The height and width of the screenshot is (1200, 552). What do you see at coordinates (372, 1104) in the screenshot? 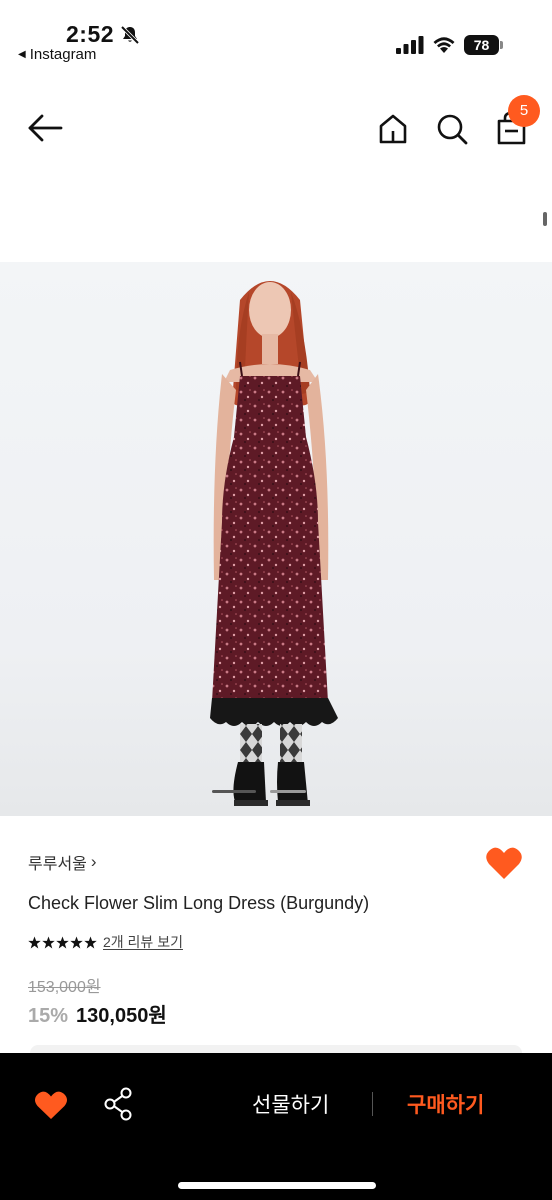
I see `button-divider` at bounding box center [372, 1104].